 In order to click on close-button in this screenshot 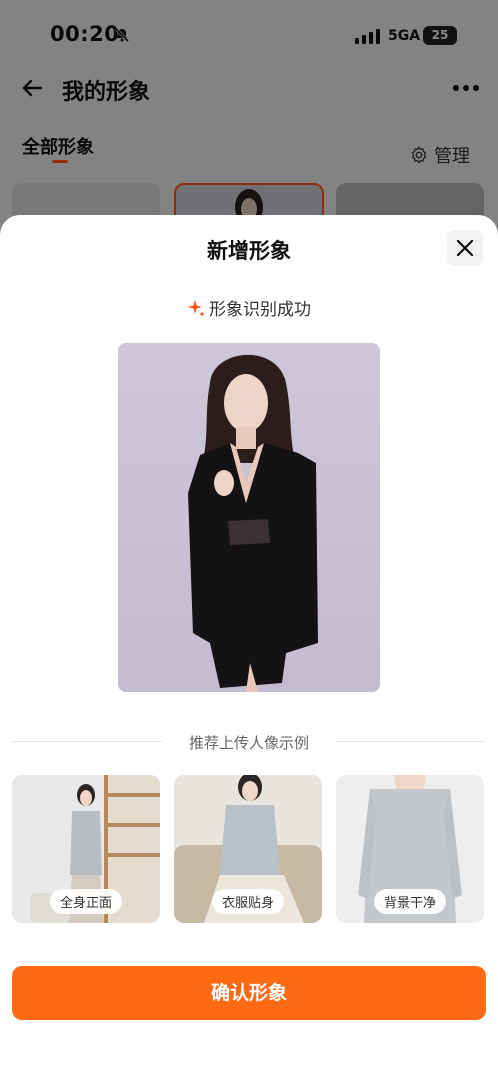, I will do `click(465, 248)`.